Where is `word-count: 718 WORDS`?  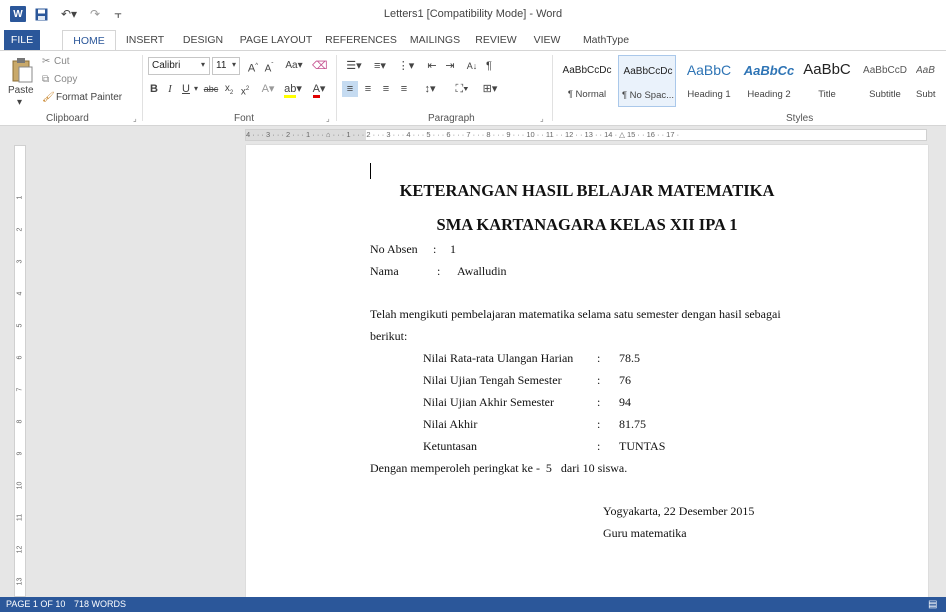 word-count: 718 WORDS is located at coordinates (100, 604).